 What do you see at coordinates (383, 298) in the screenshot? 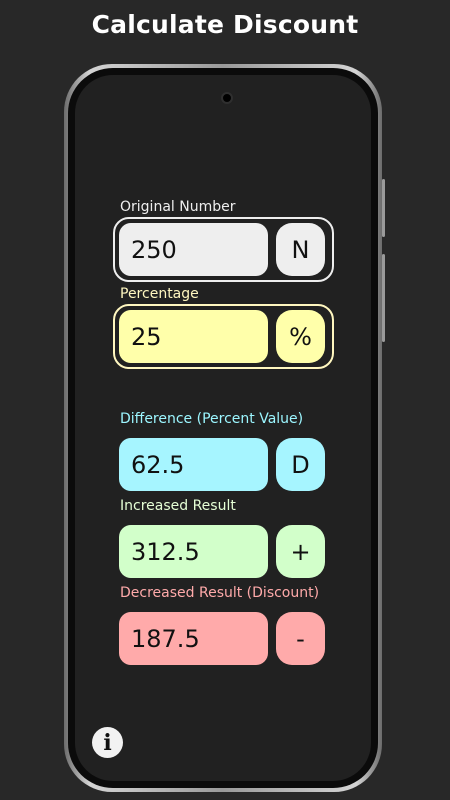
I see `power-button` at bounding box center [383, 298].